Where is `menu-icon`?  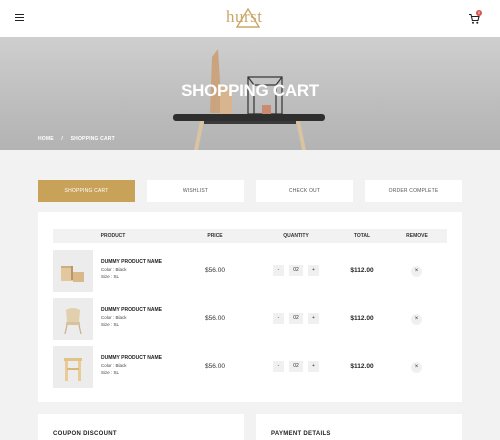
menu-icon is located at coordinates (19, 18).